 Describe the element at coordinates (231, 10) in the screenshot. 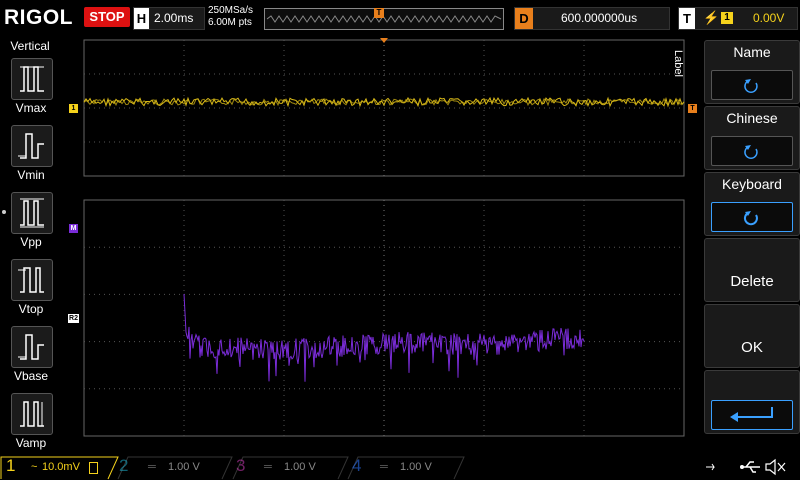

I see `sample-rate: 250MSa/s` at that location.